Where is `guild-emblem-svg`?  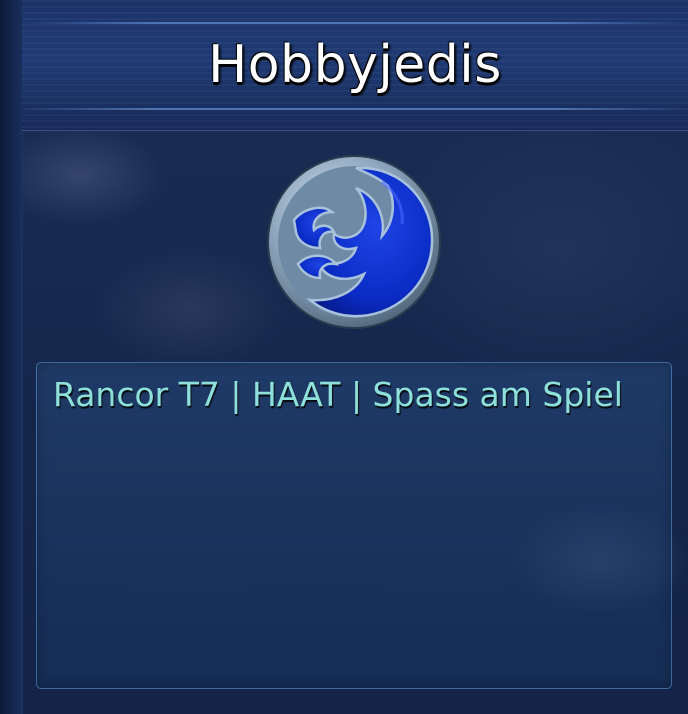
guild-emblem-svg is located at coordinates (354, 242).